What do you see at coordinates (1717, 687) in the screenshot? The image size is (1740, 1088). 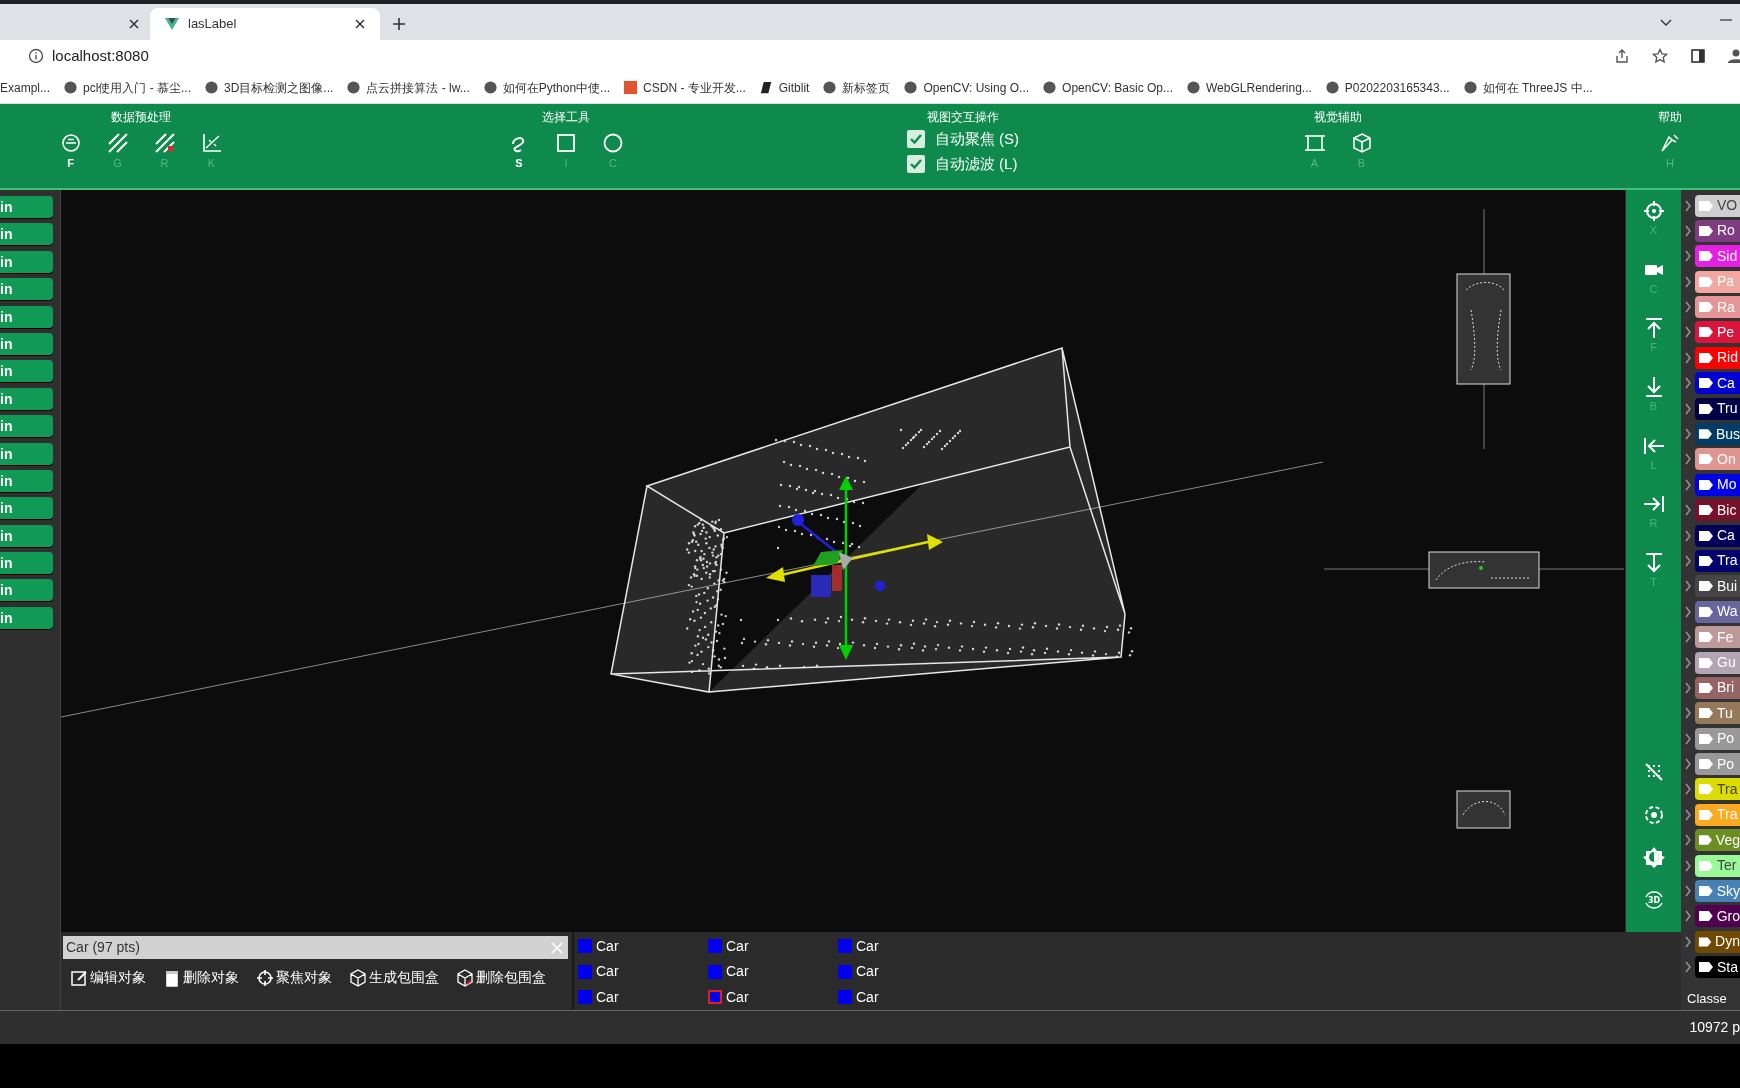 I see `class-label: Bri` at bounding box center [1717, 687].